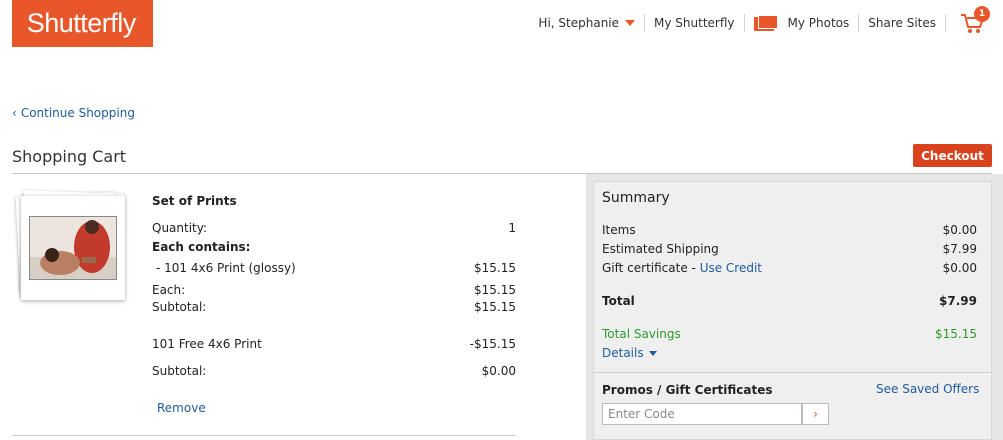 Image resolution: width=1003 pixels, height=440 pixels. I want to click on chevron-right-icon: ›, so click(815, 414).